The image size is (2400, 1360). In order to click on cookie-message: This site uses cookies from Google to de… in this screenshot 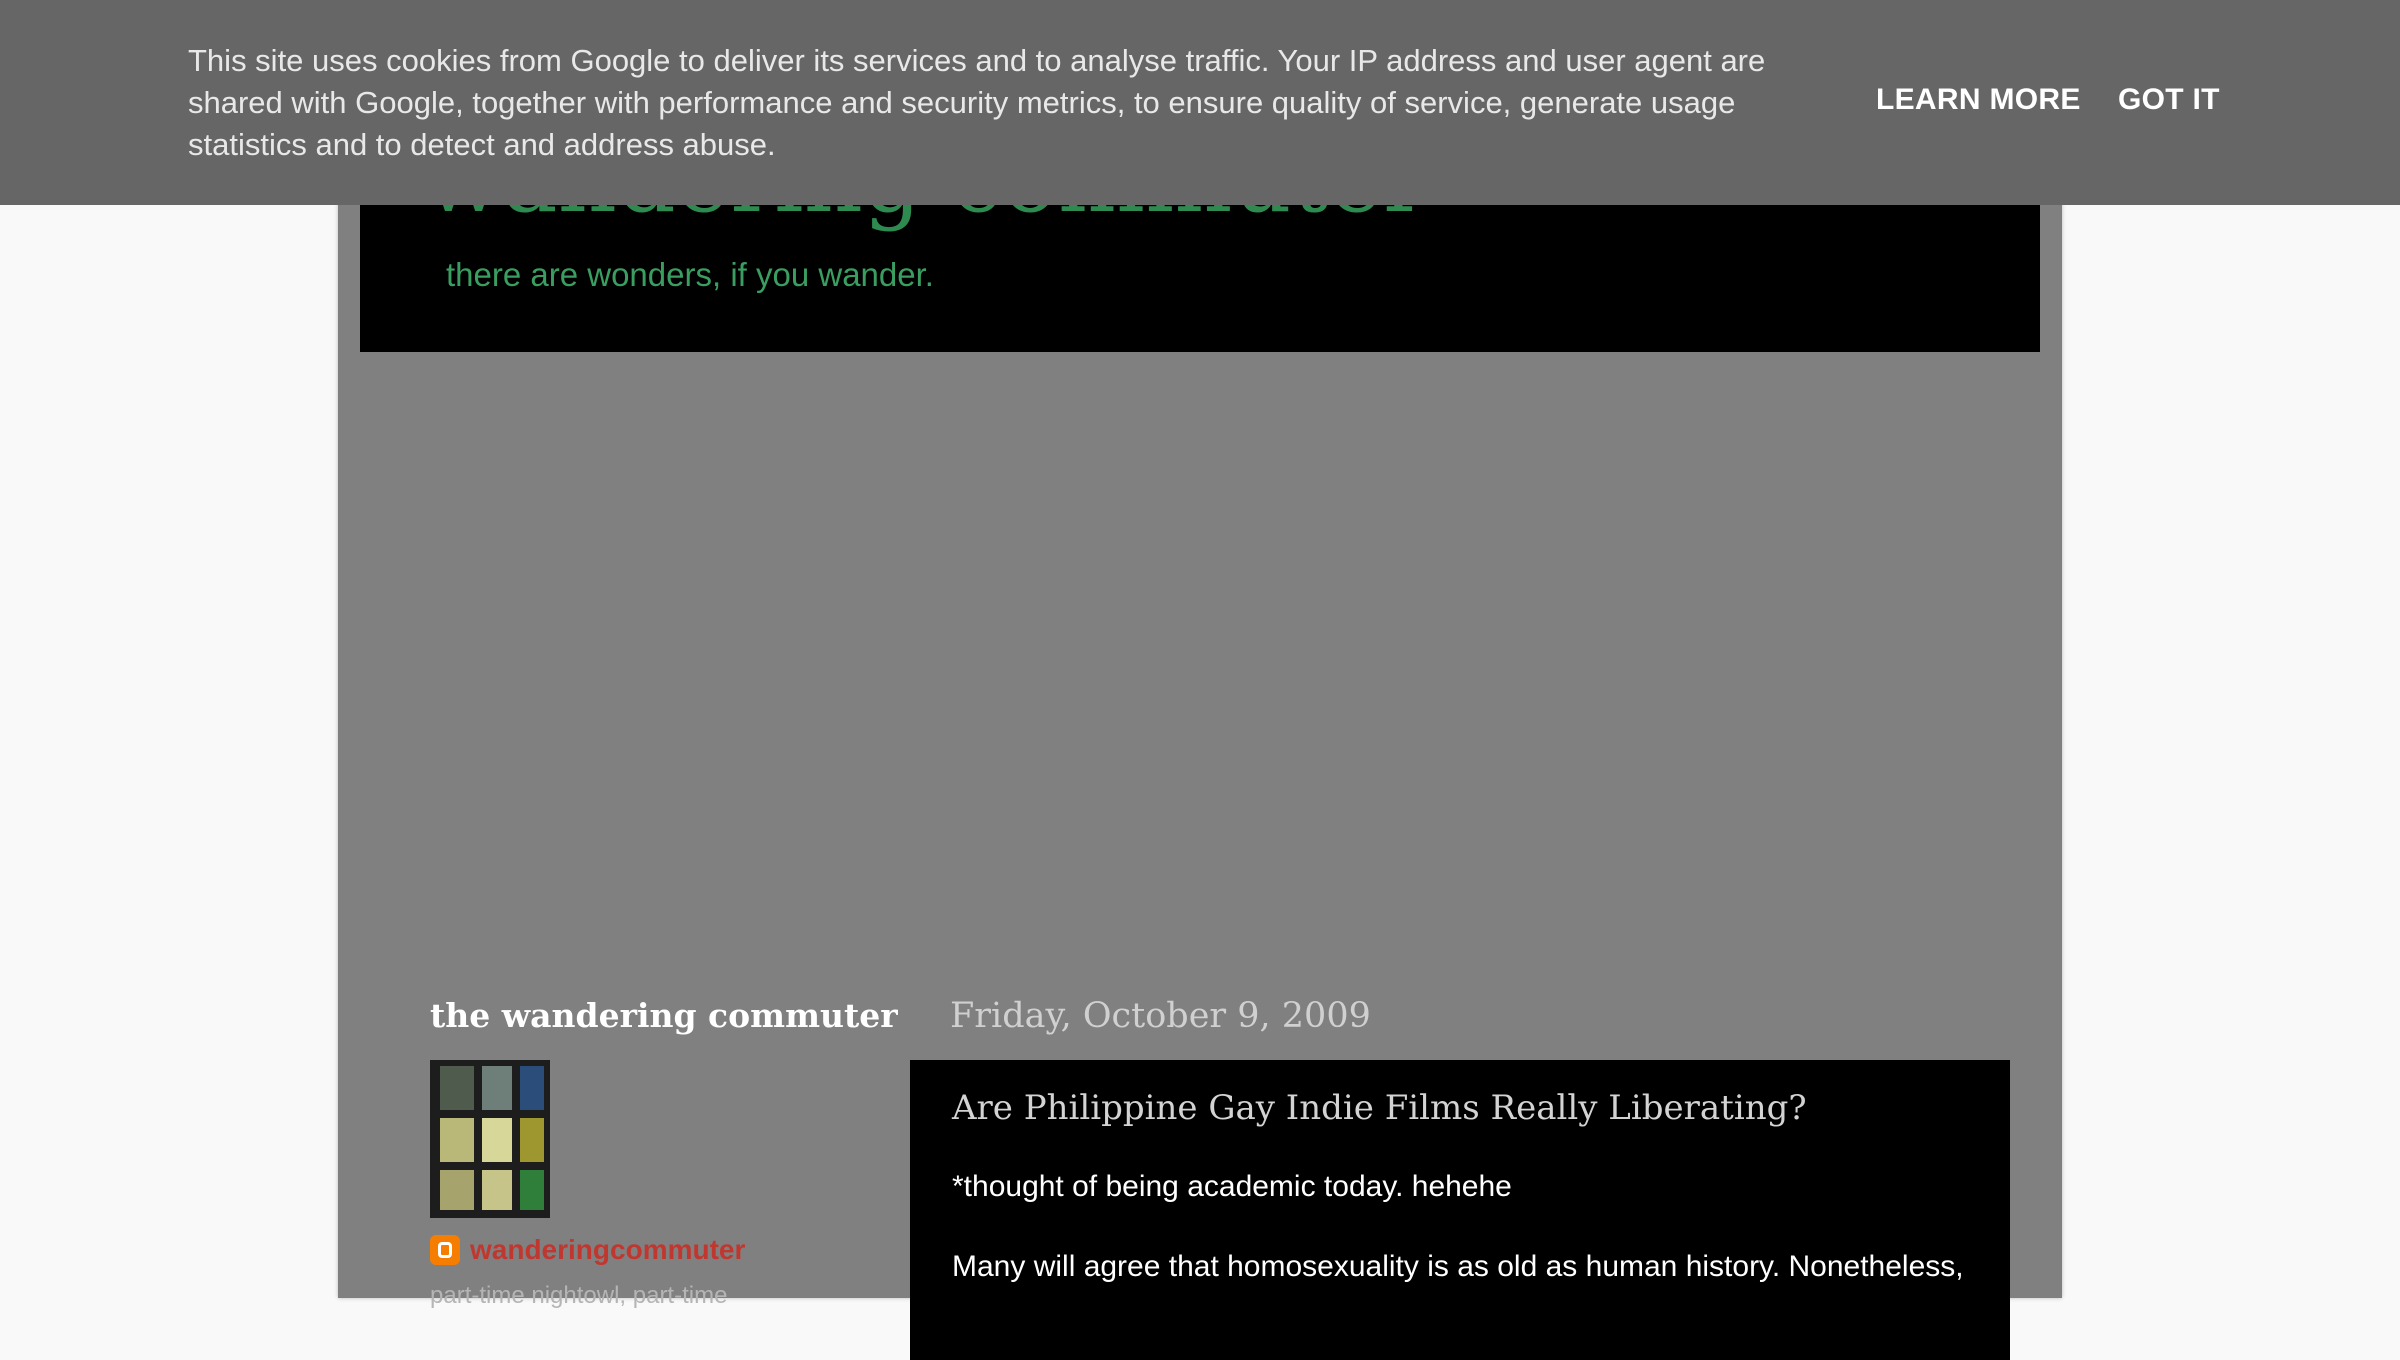, I will do `click(977, 102)`.